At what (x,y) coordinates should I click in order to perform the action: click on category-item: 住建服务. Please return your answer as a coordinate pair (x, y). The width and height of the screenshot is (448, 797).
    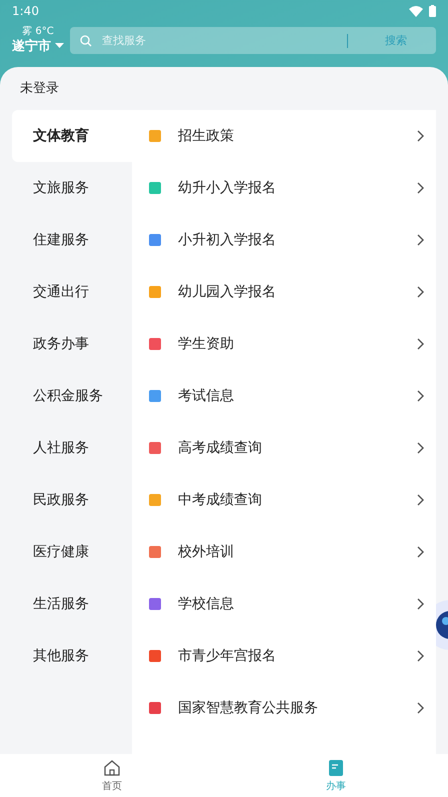
    Looking at the image, I should click on (72, 240).